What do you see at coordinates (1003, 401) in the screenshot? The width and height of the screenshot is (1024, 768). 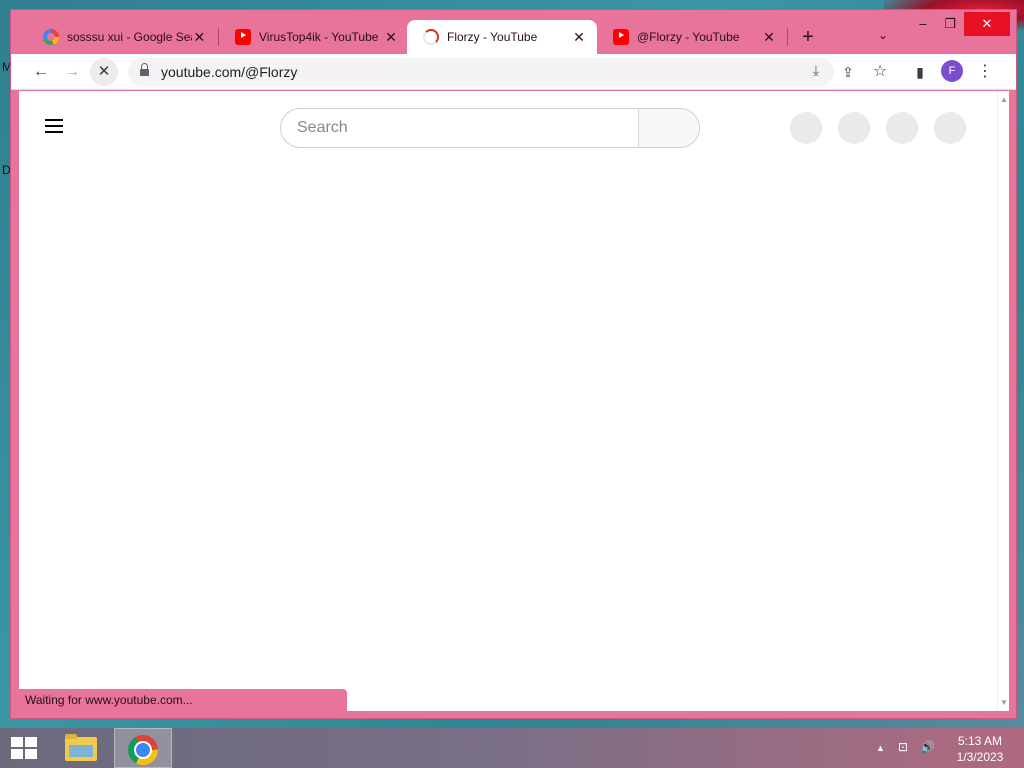 I see `page-scrollbar: ▲ ▼` at bounding box center [1003, 401].